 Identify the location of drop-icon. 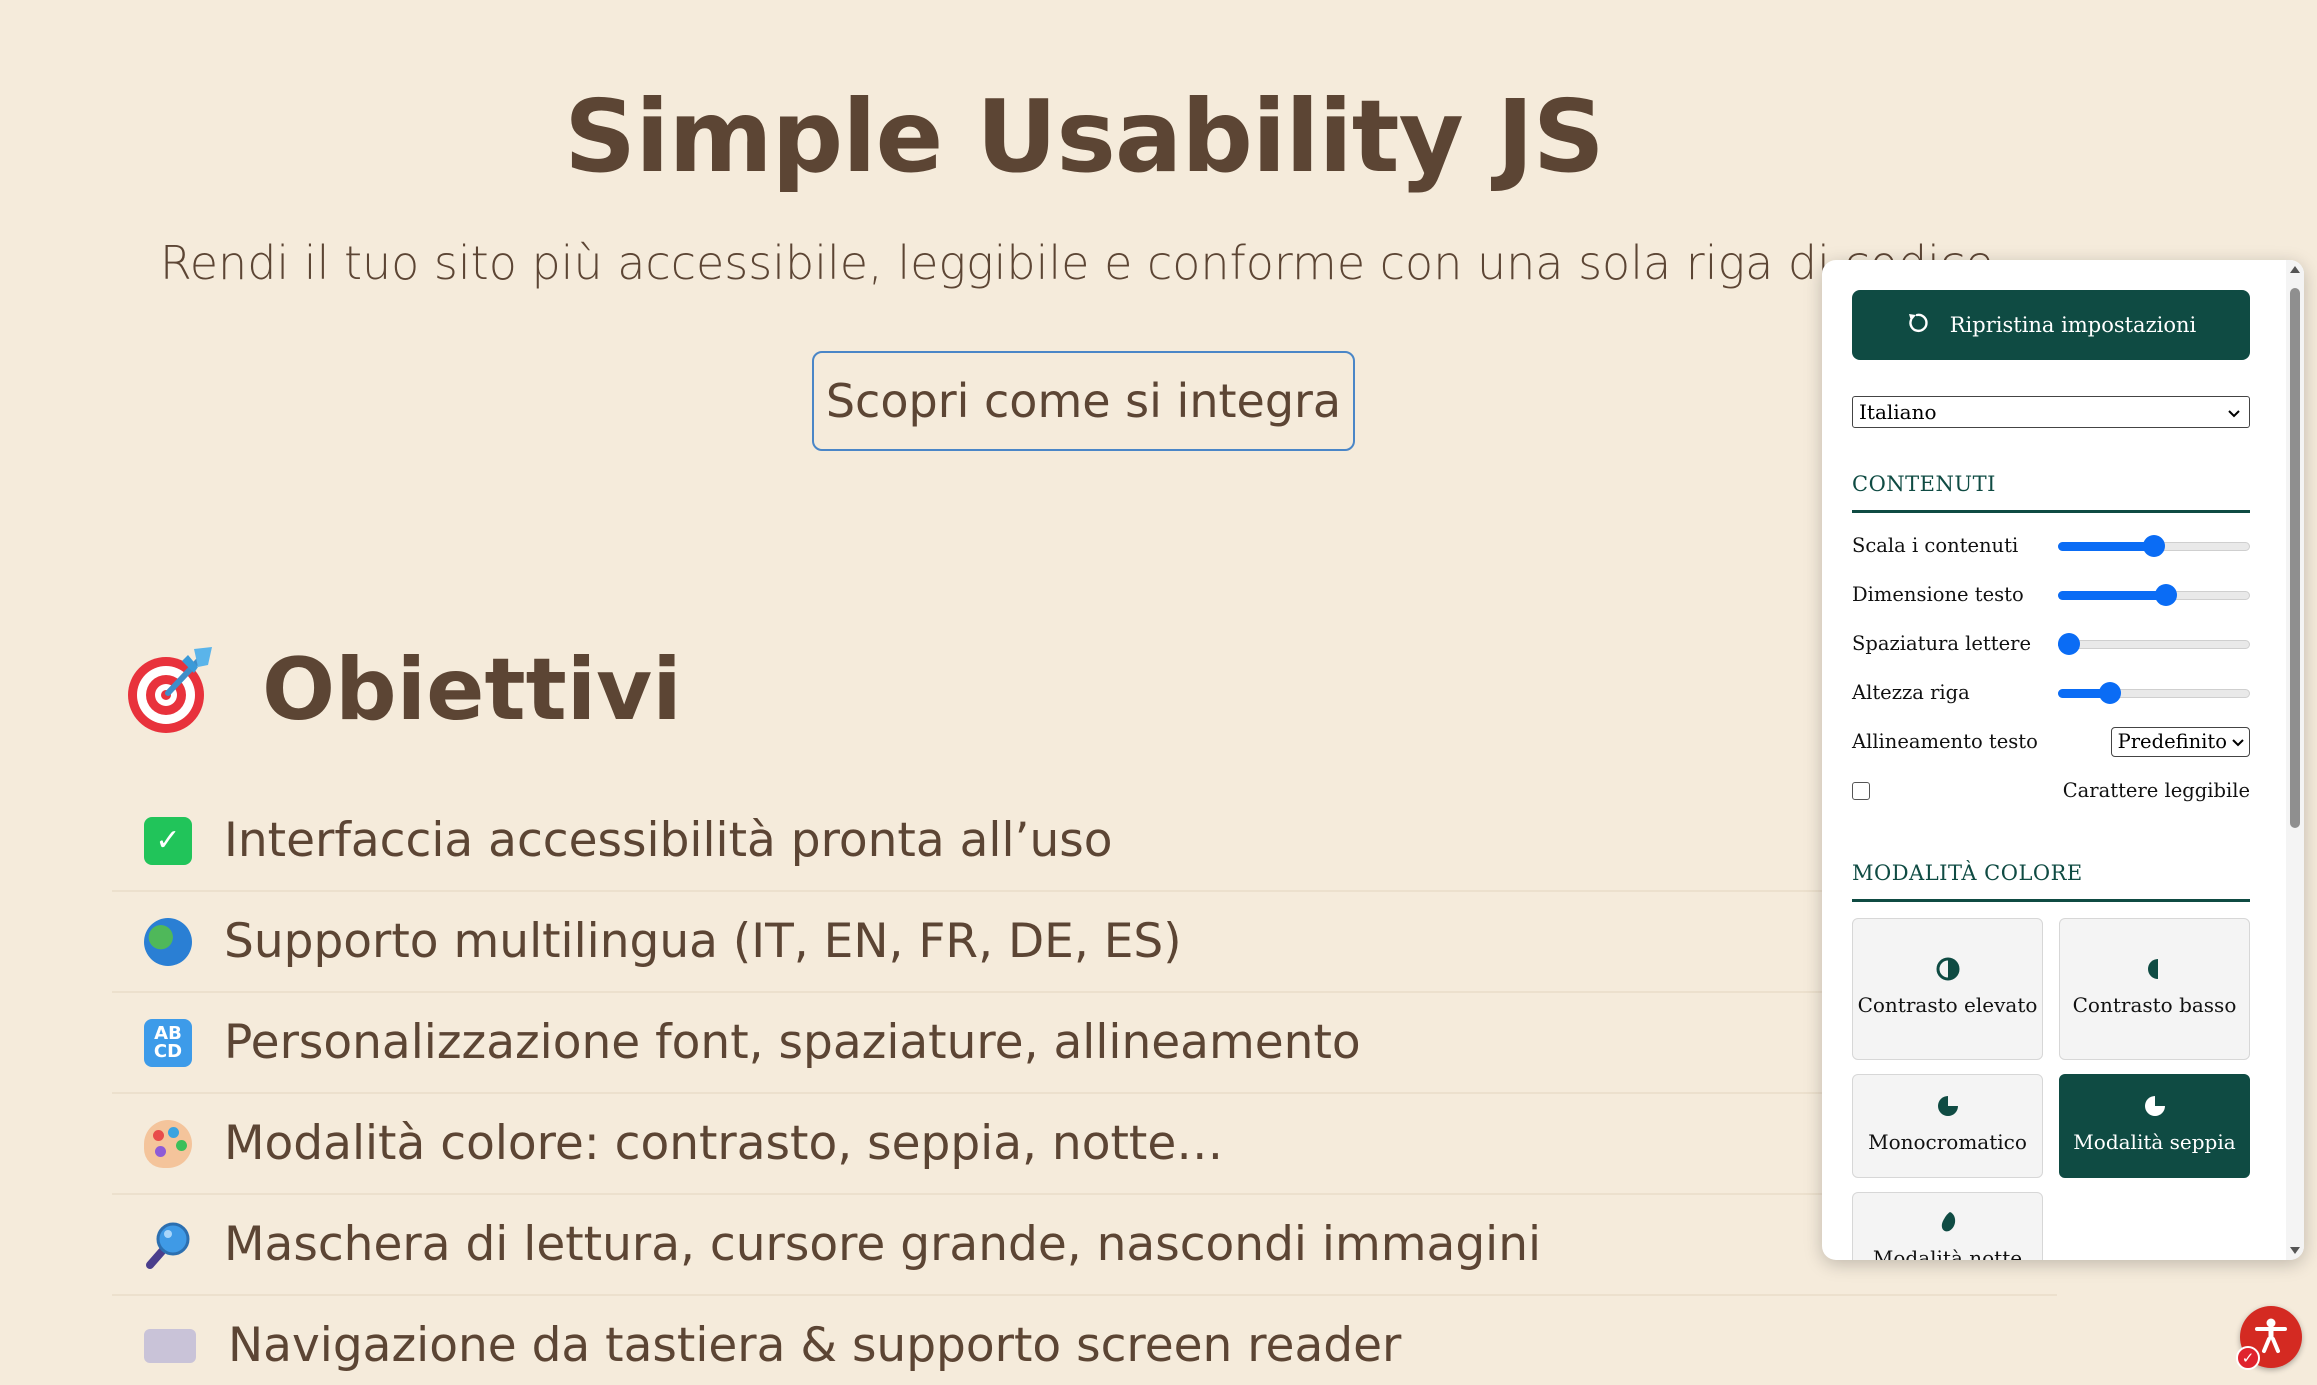
(1948, 1222).